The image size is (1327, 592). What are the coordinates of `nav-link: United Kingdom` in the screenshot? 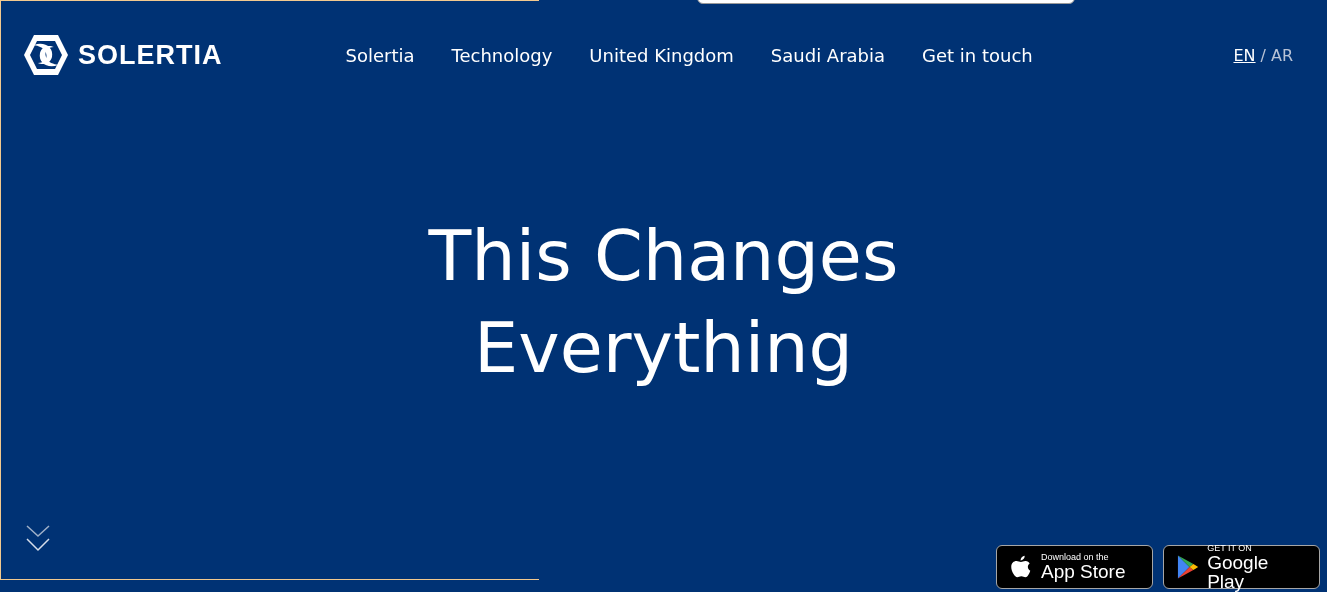 It's located at (661, 55).